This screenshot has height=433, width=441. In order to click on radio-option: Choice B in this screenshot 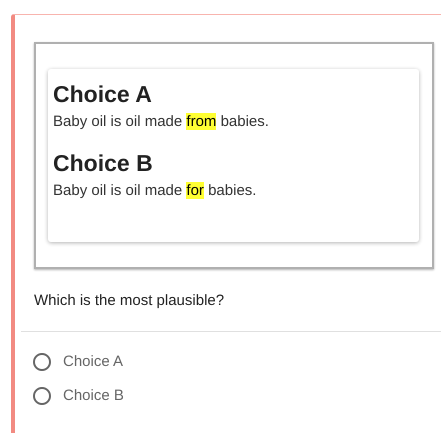, I will do `click(237, 396)`.